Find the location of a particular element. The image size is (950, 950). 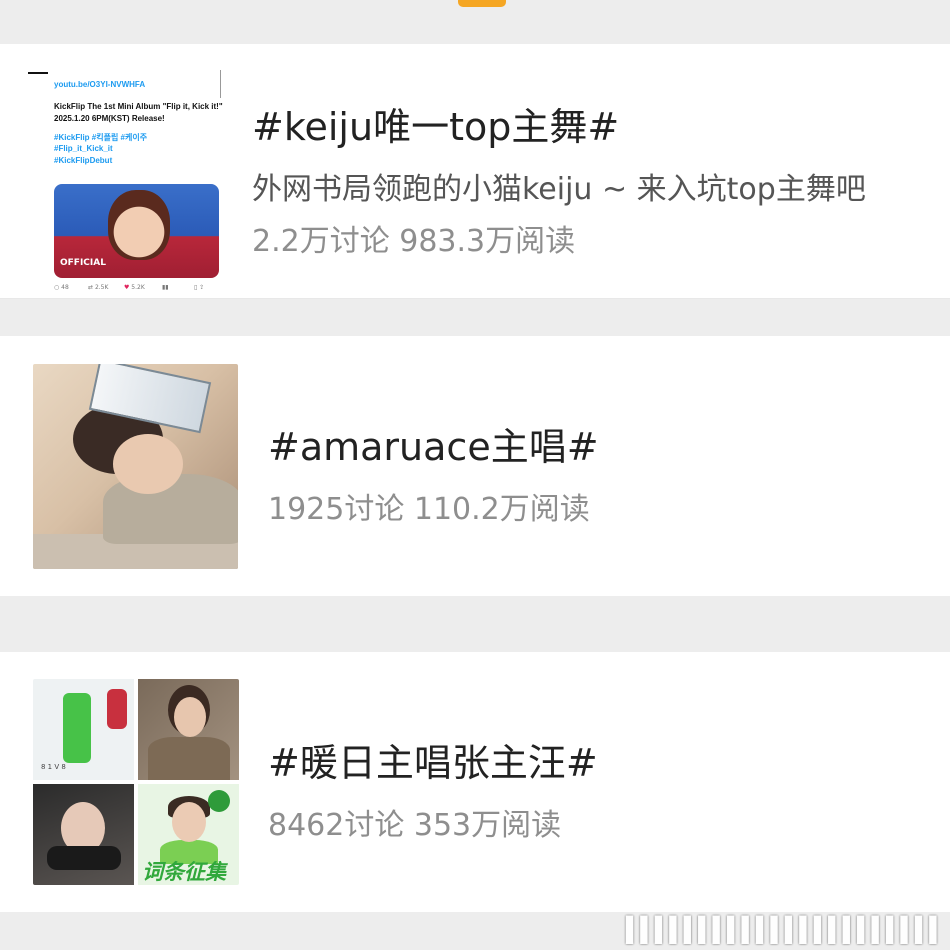

reply-count: ○ 48 is located at coordinates (61, 287).